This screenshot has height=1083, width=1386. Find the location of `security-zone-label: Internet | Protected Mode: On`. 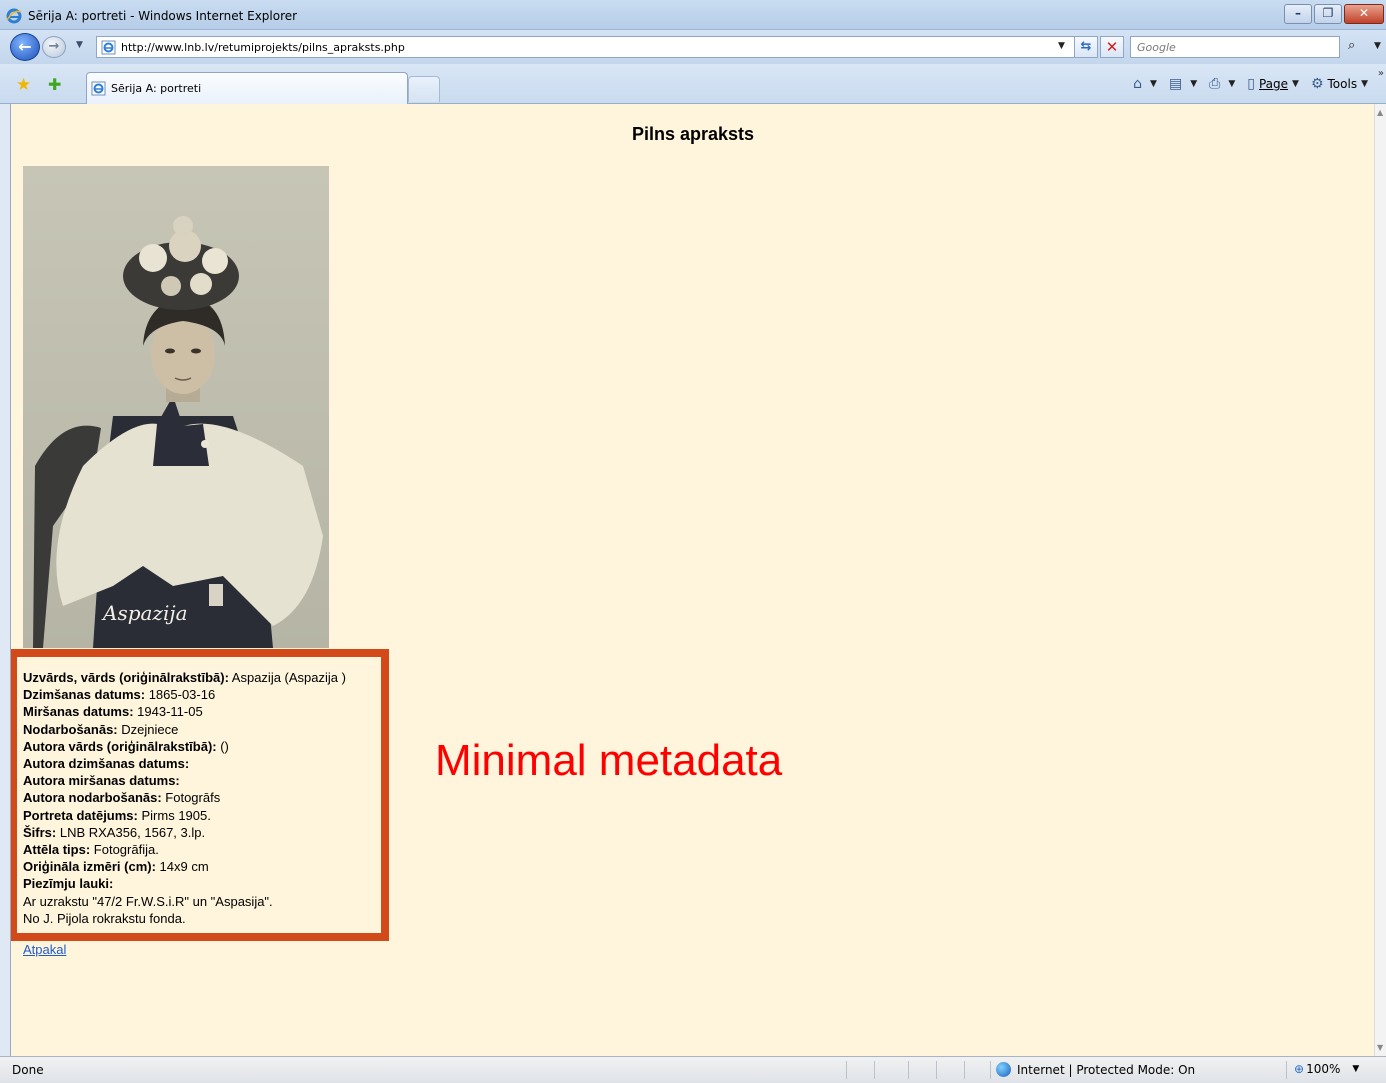

security-zone-label: Internet | Protected Mode: On is located at coordinates (1106, 1069).